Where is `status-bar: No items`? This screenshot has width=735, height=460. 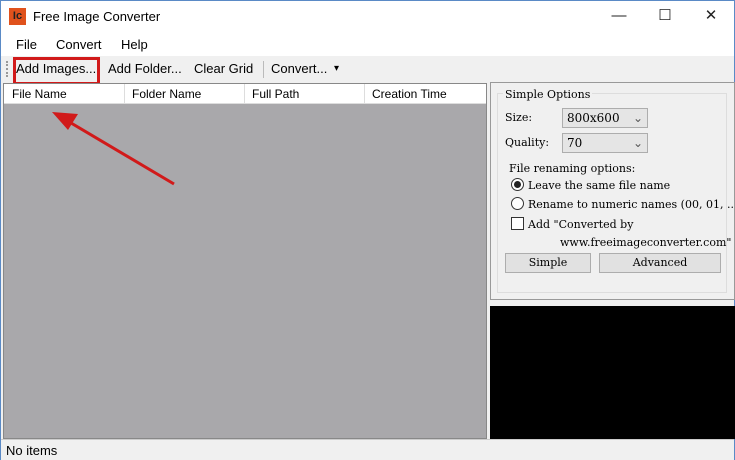
status-bar: No items is located at coordinates (367, 449).